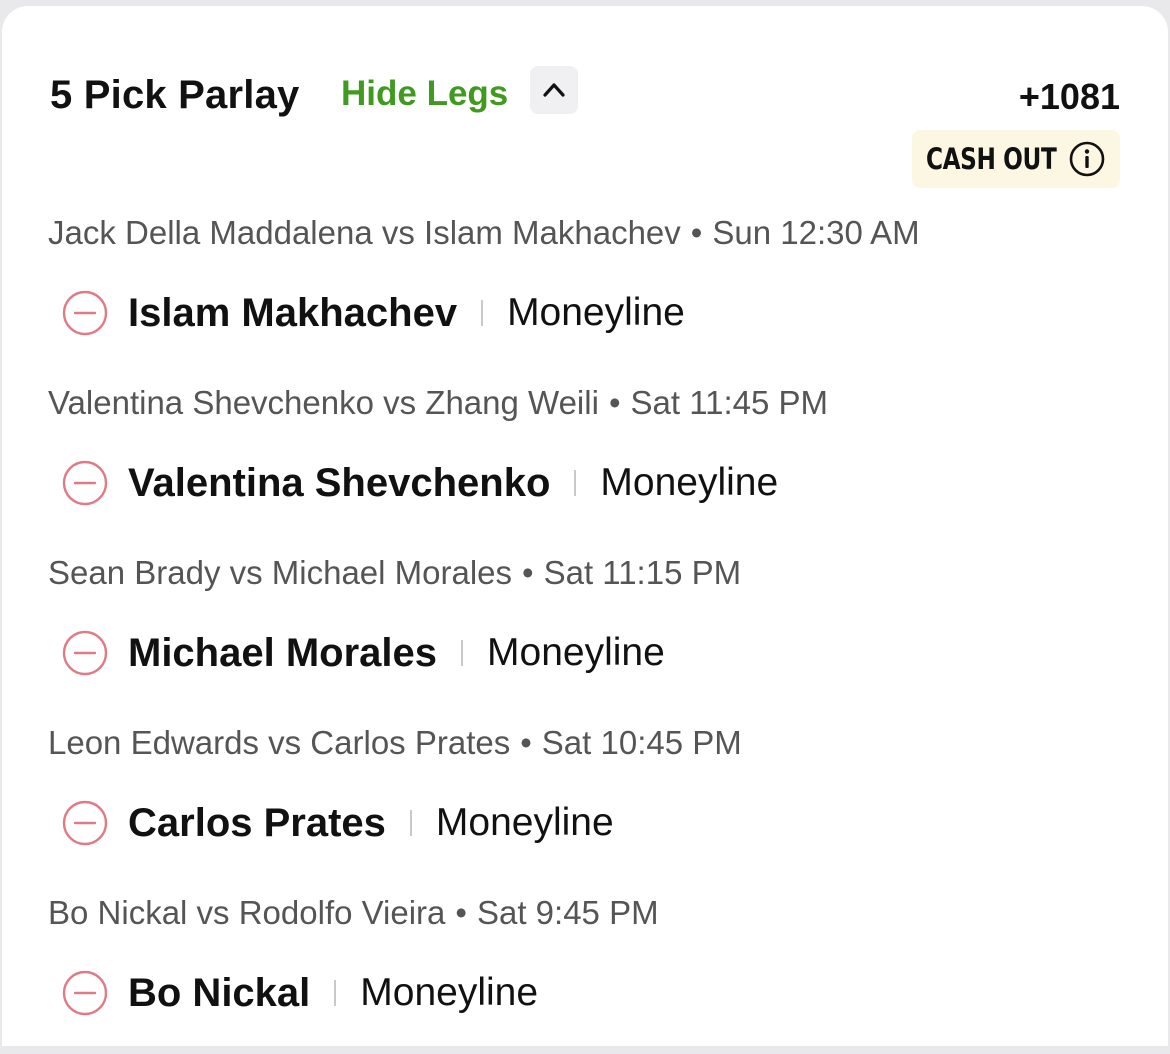 The image size is (1170, 1054). I want to click on matchup-teams: Sean Brady vs Michael Morales, so click(280, 572).